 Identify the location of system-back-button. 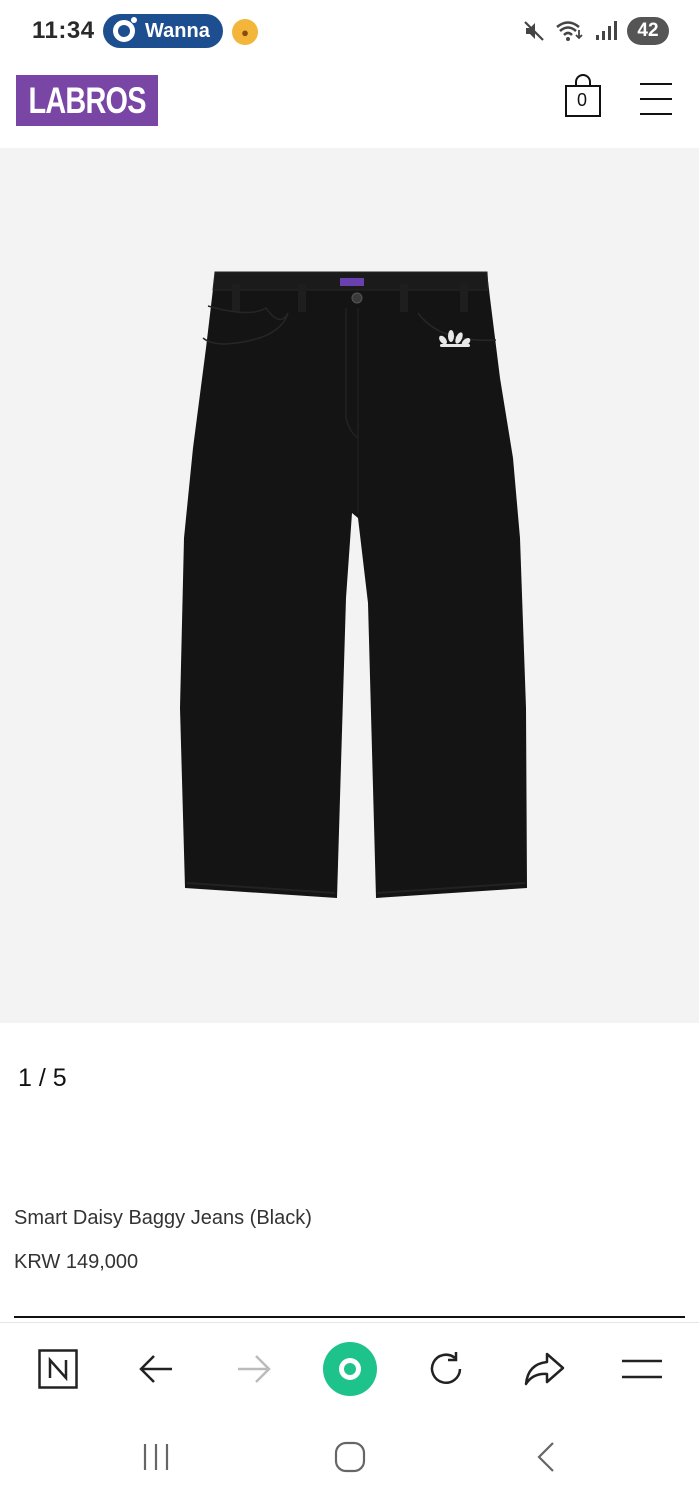
(546, 1457).